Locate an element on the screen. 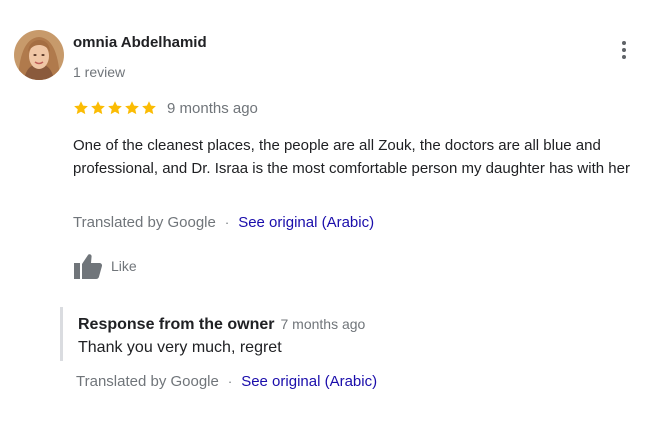  owner-response-border is located at coordinates (61, 334).